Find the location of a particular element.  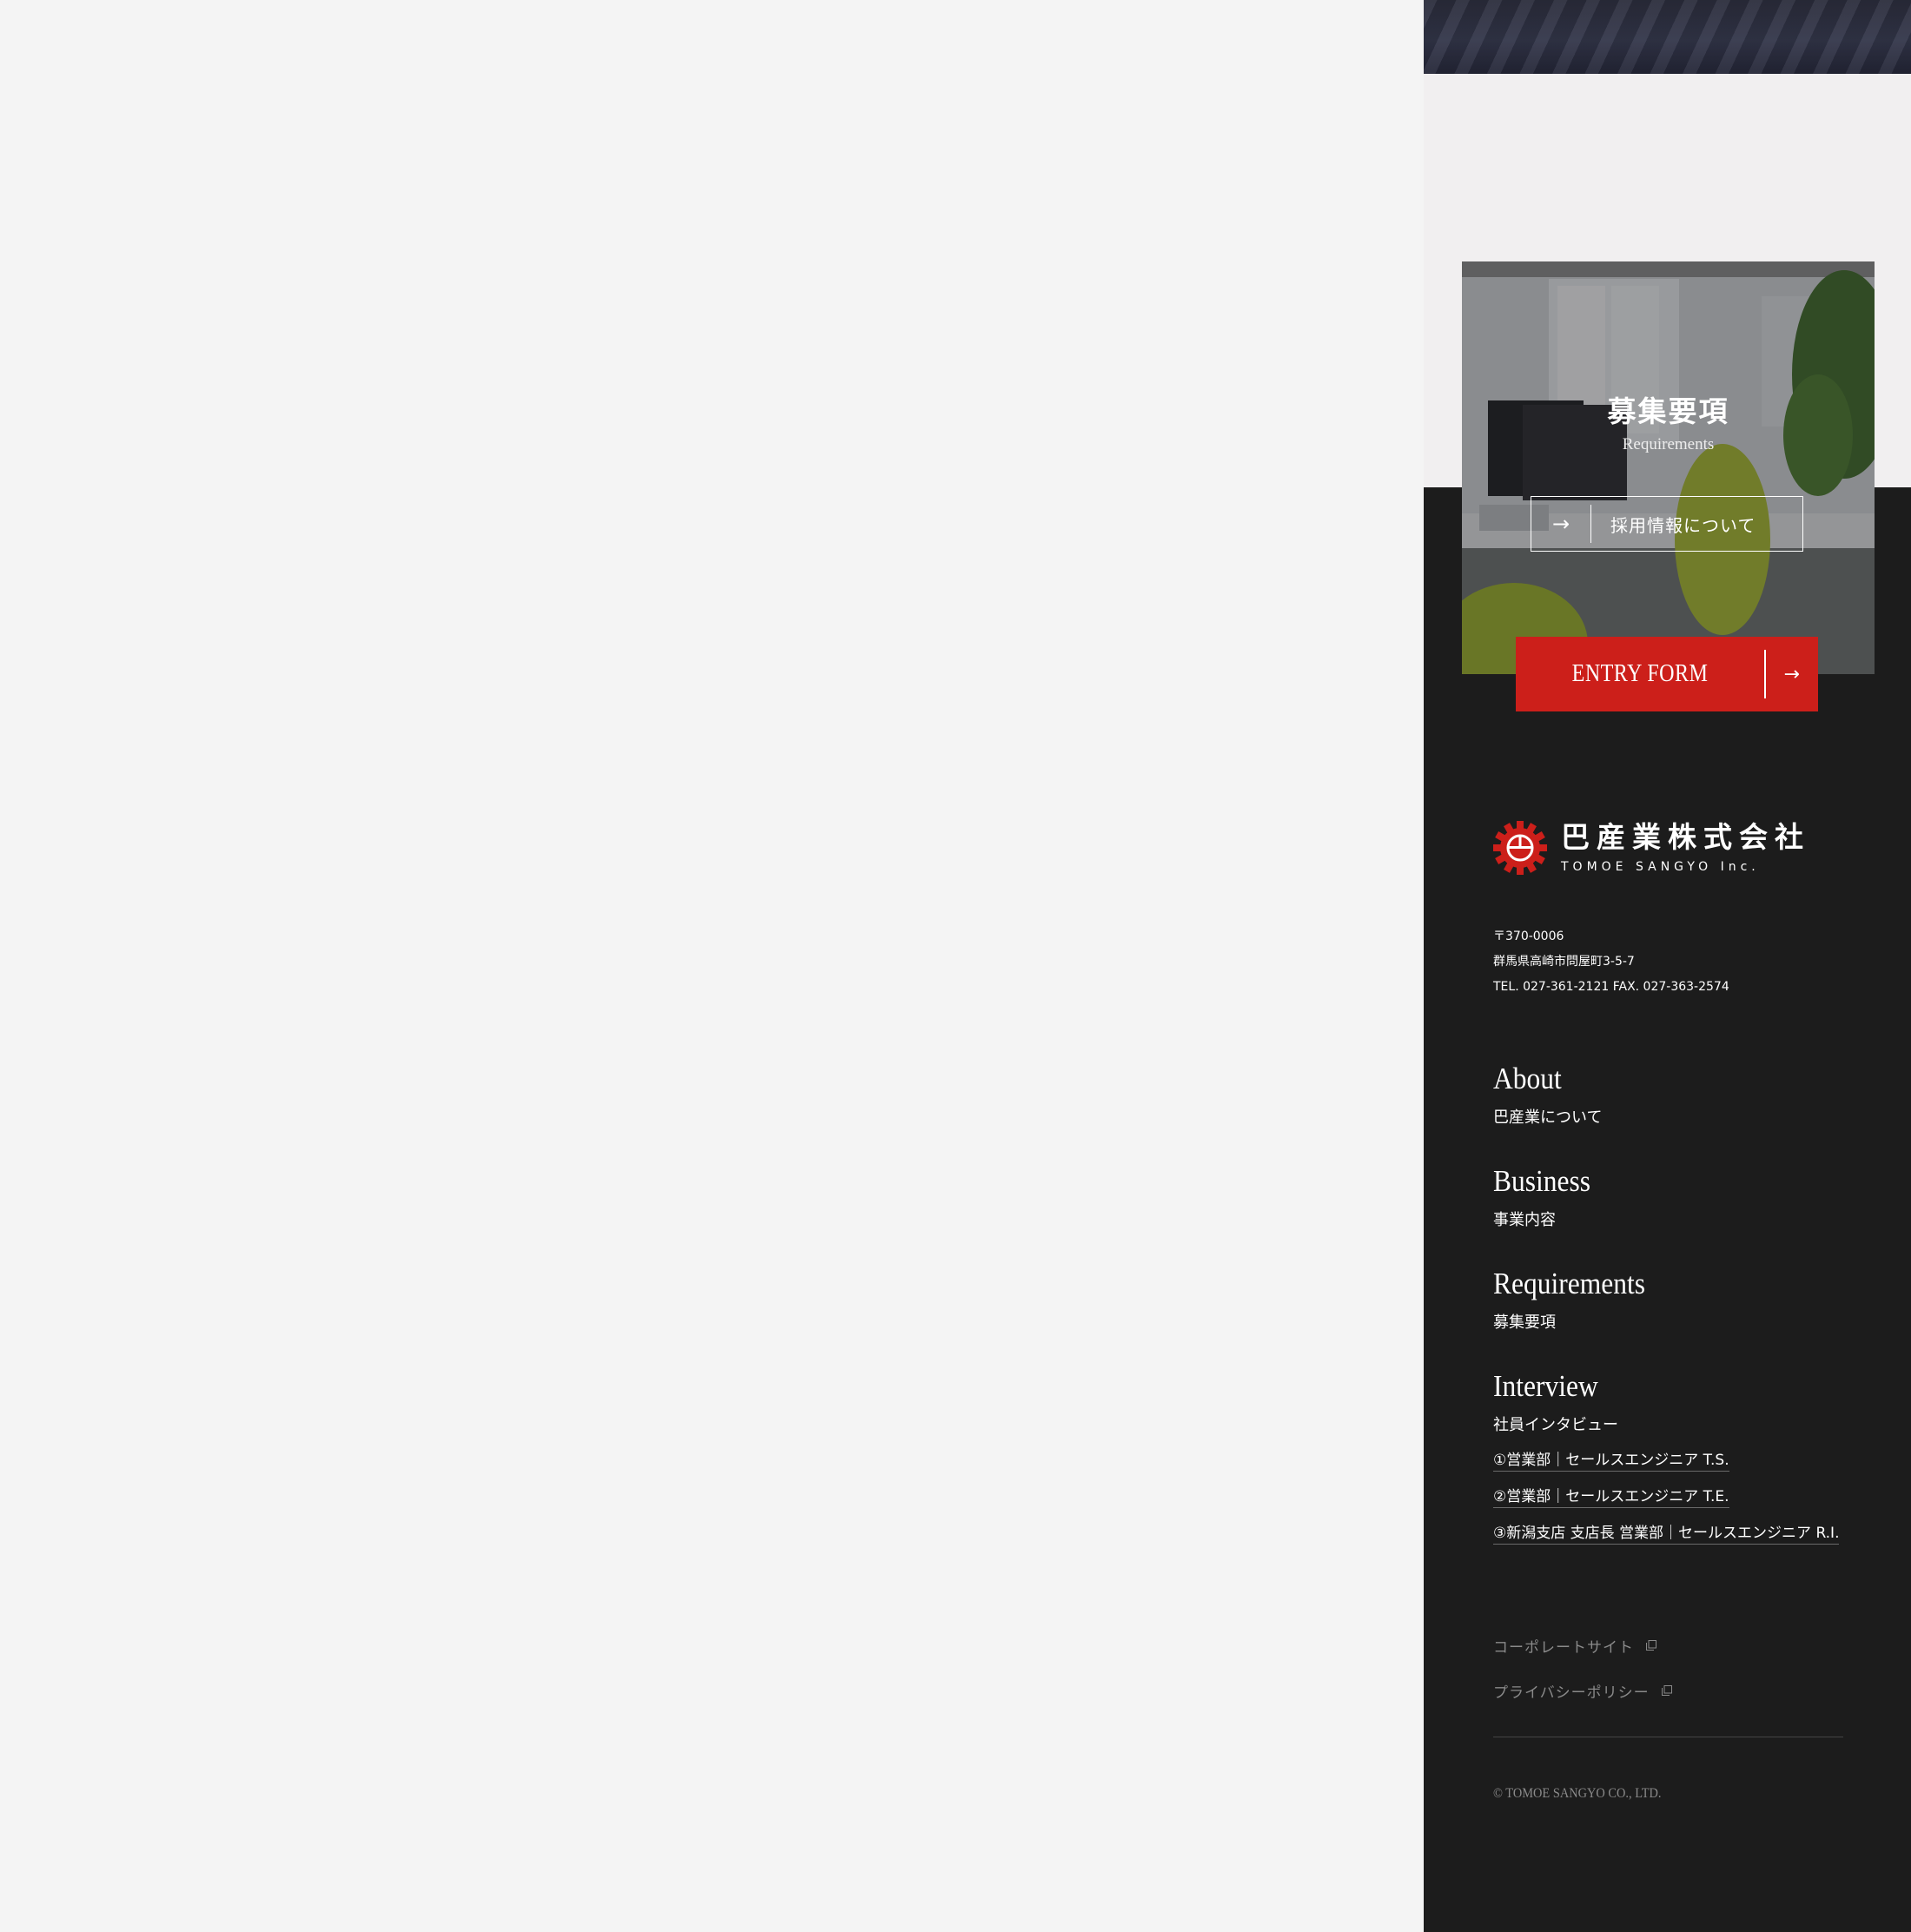

nav-about-jp: 巴産業について is located at coordinates (1671, 1116).